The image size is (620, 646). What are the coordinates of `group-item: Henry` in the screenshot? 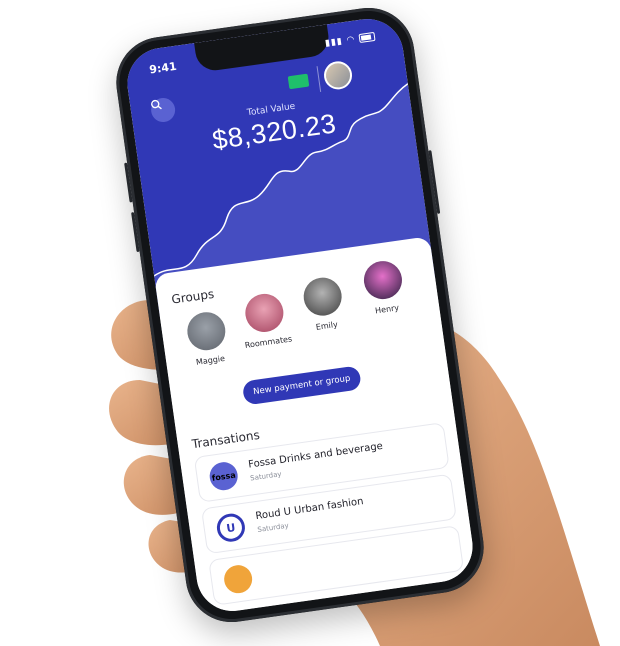 It's located at (384, 287).